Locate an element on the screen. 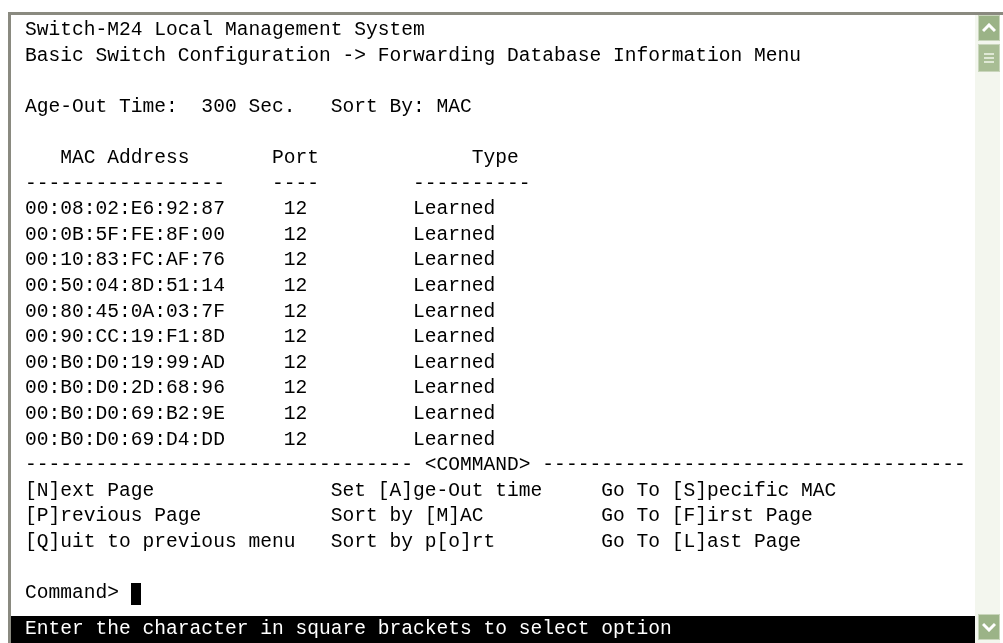  menu-option: [P]revious Page is located at coordinates (178, 517).